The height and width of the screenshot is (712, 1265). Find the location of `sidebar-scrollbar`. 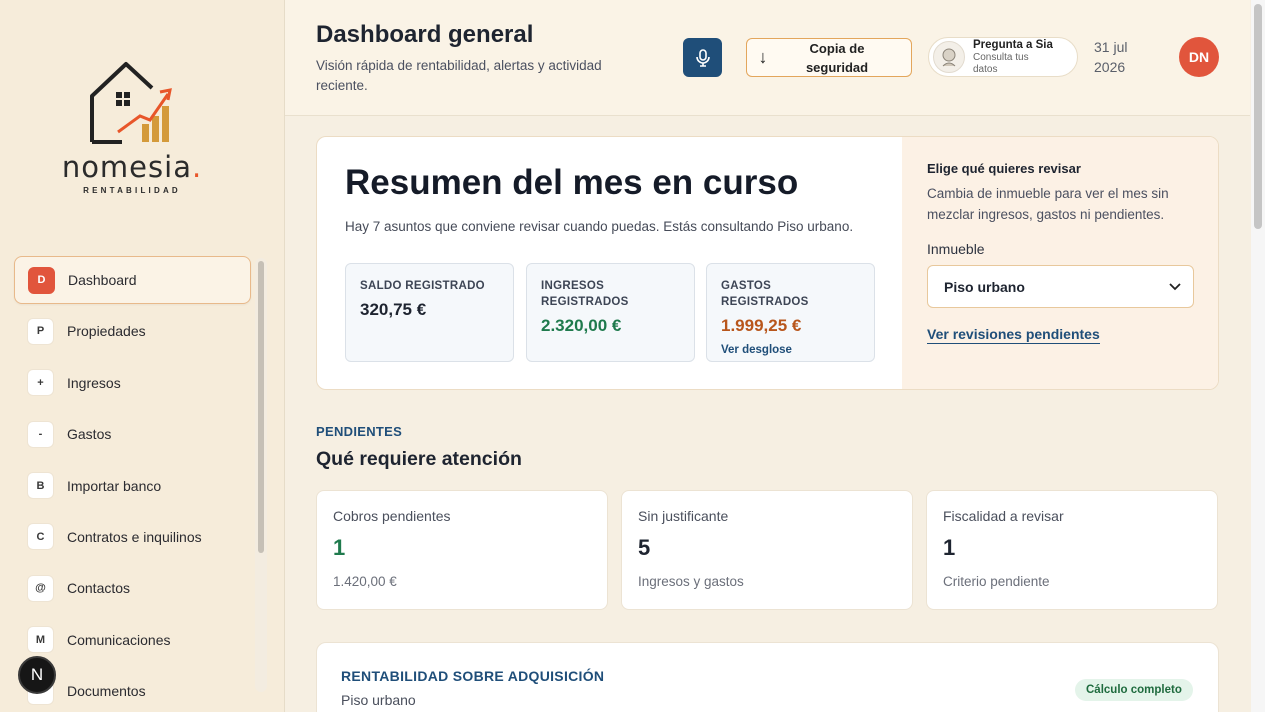

sidebar-scrollbar is located at coordinates (261, 475).